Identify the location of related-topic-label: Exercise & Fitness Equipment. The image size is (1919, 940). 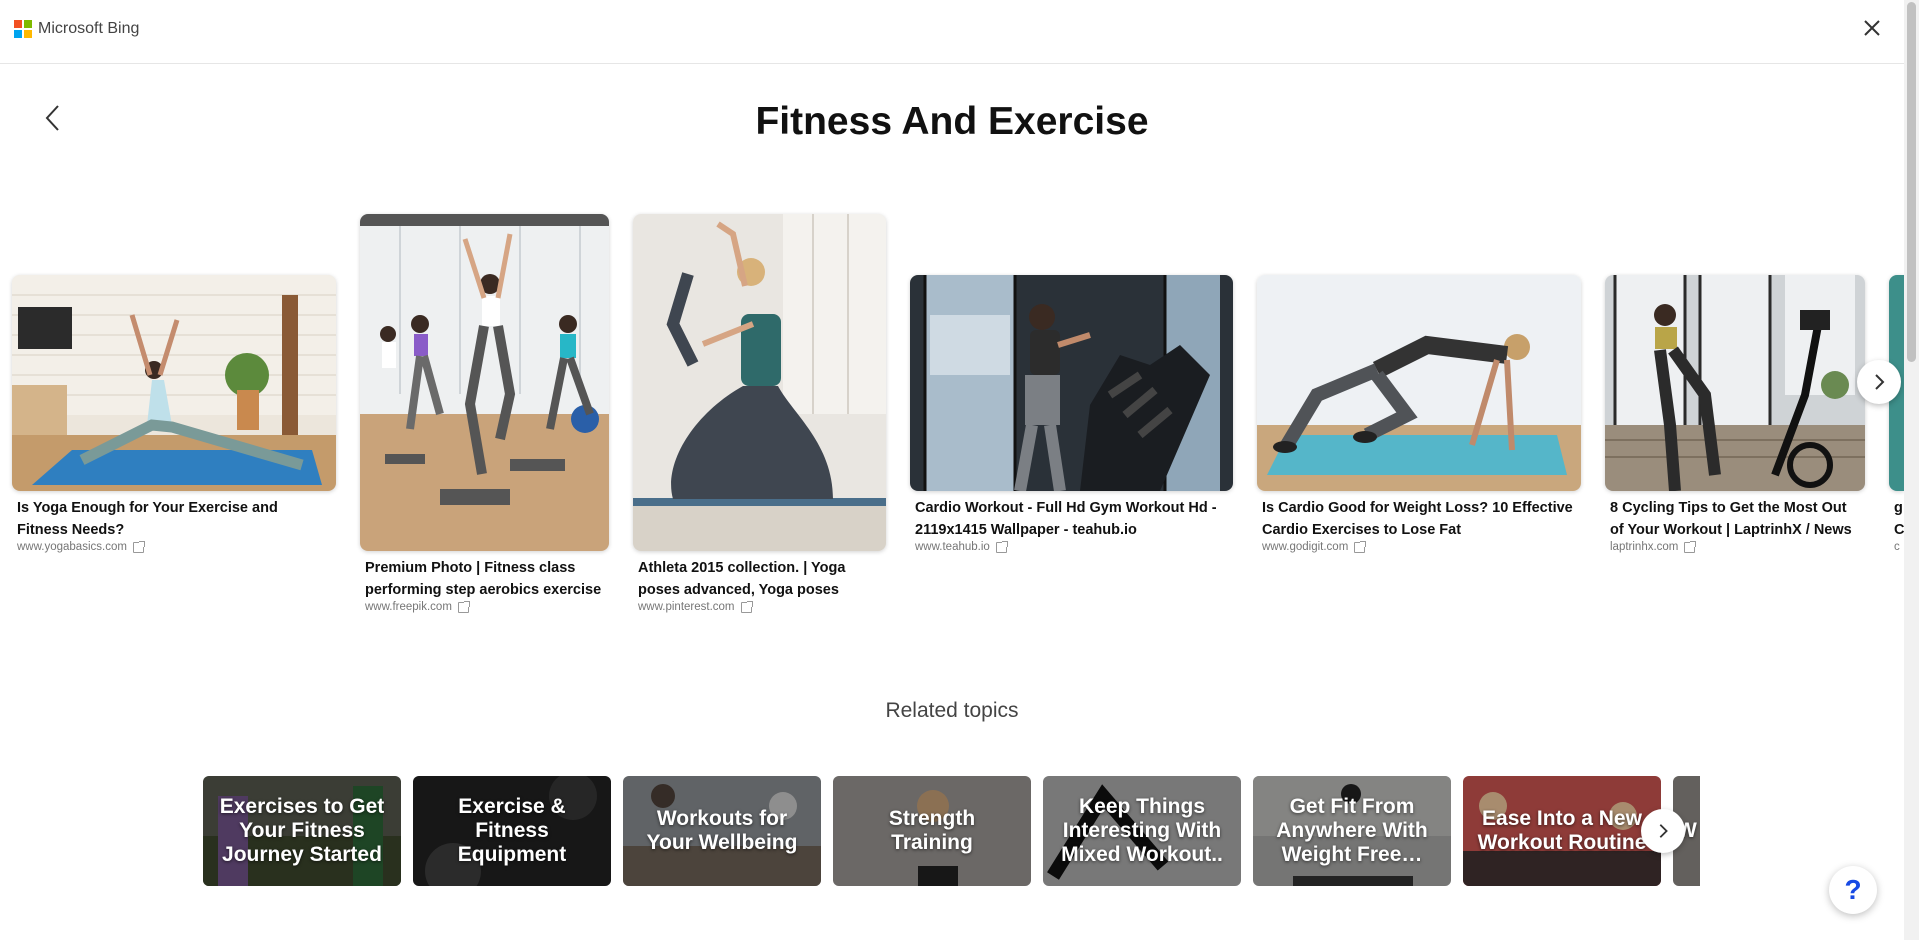
(512, 830).